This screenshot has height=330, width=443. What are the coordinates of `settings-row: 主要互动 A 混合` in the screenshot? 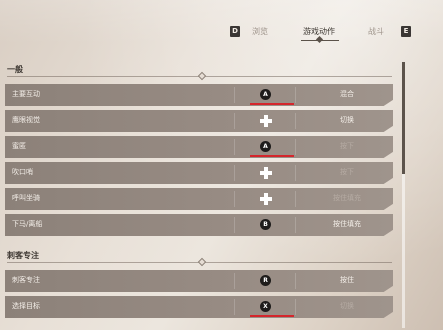 It's located at (199, 95).